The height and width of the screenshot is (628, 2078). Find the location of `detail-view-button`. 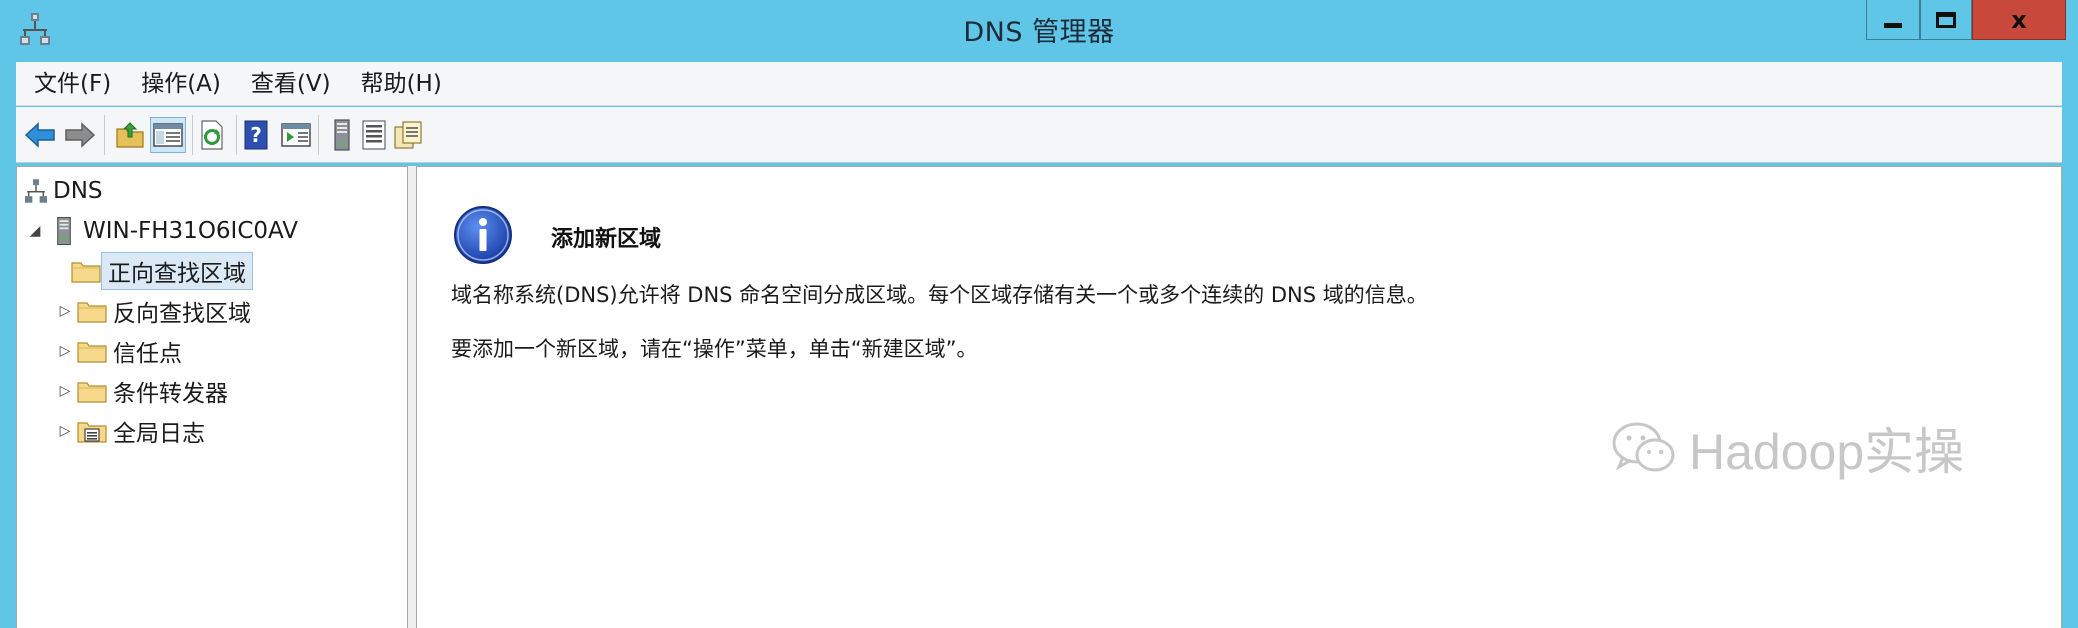

detail-view-button is located at coordinates (408, 135).